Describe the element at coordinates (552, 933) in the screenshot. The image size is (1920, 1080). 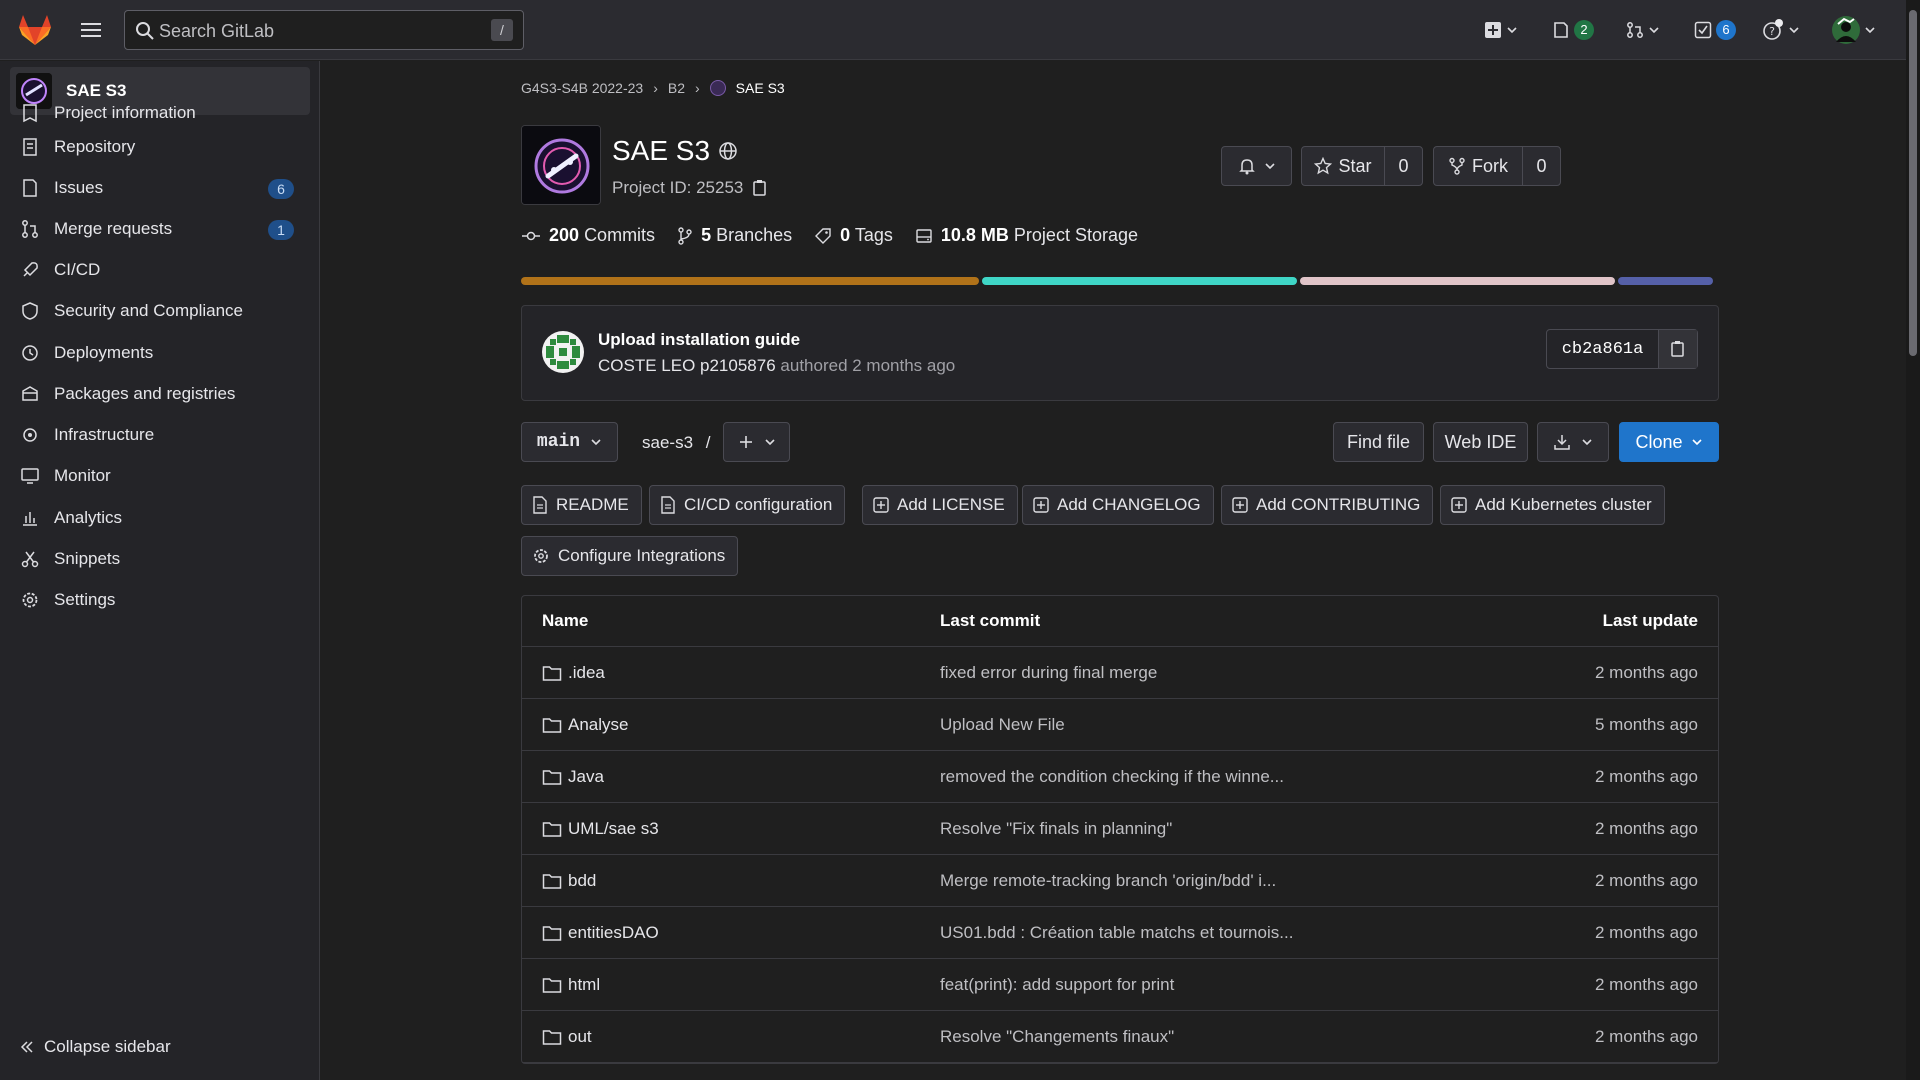
I see `folder-icon` at that location.